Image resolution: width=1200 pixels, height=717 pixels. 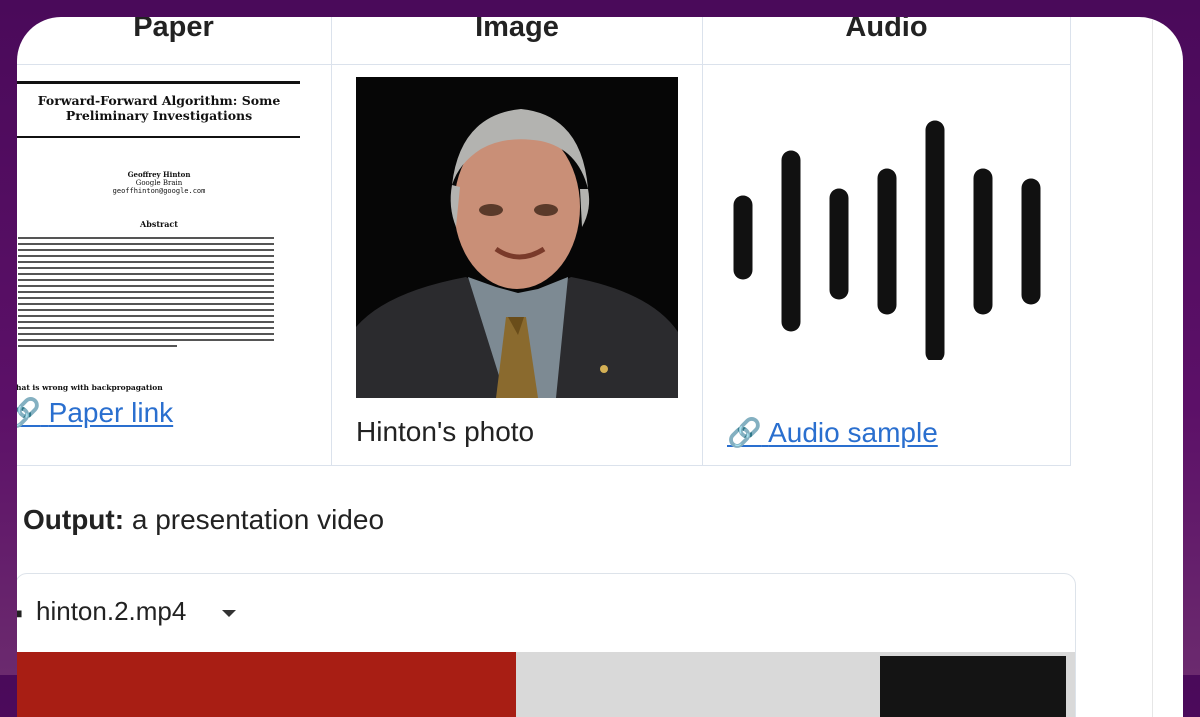 I want to click on video-filename: hinton.2.mp4, so click(x=111, y=611).